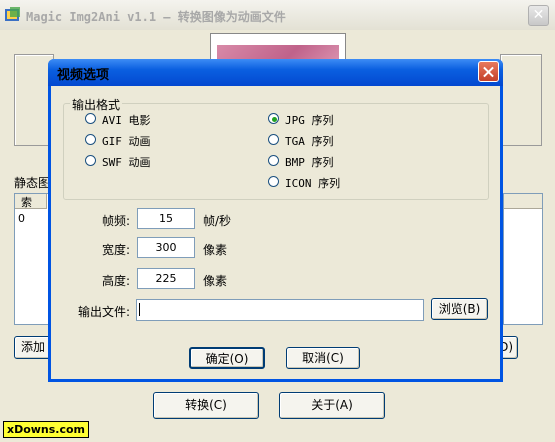 This screenshot has height=442, width=555. I want to click on radio-label-icon: ICON 序列, so click(313, 183).